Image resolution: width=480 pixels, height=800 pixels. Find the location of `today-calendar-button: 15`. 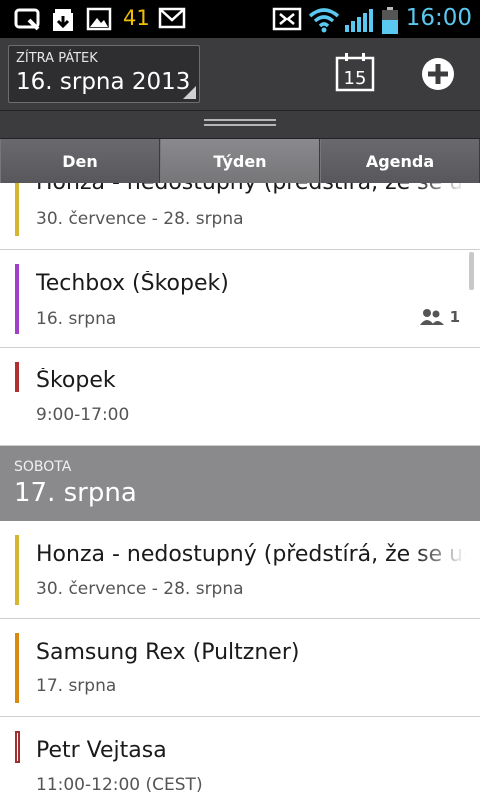

today-calendar-button: 15 is located at coordinates (355, 74).